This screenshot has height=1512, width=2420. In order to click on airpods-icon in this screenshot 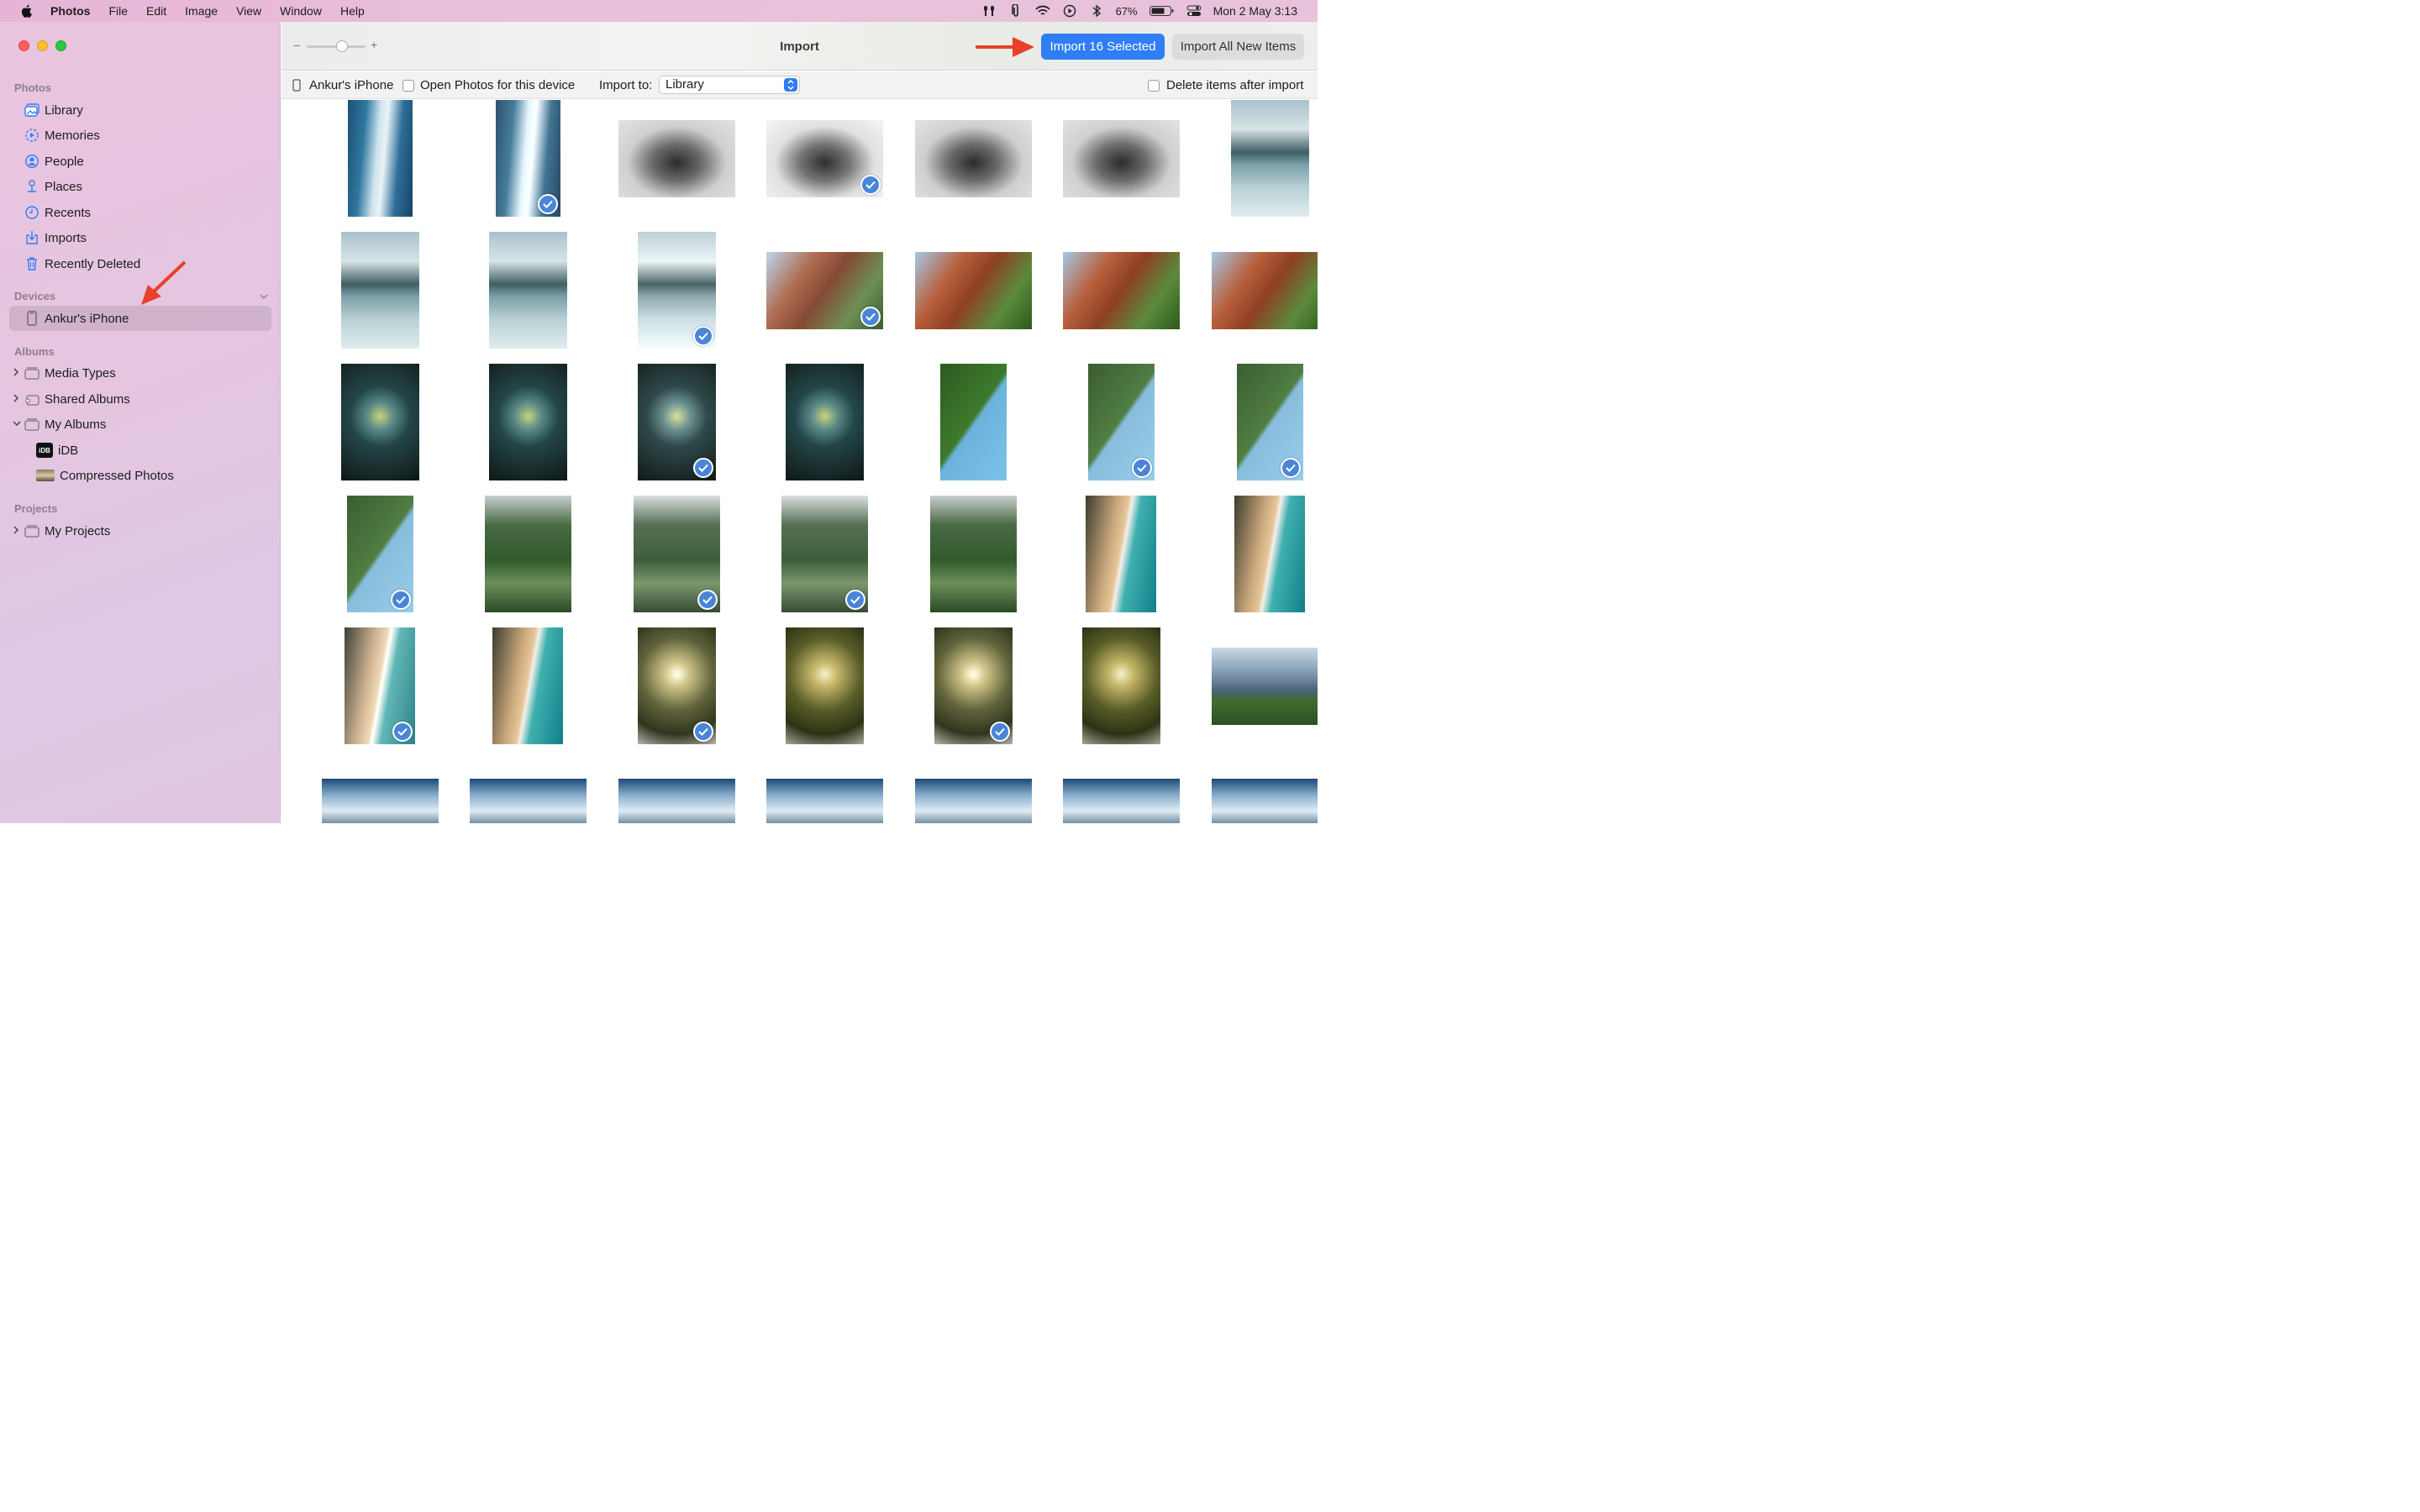, I will do `click(989, 11)`.